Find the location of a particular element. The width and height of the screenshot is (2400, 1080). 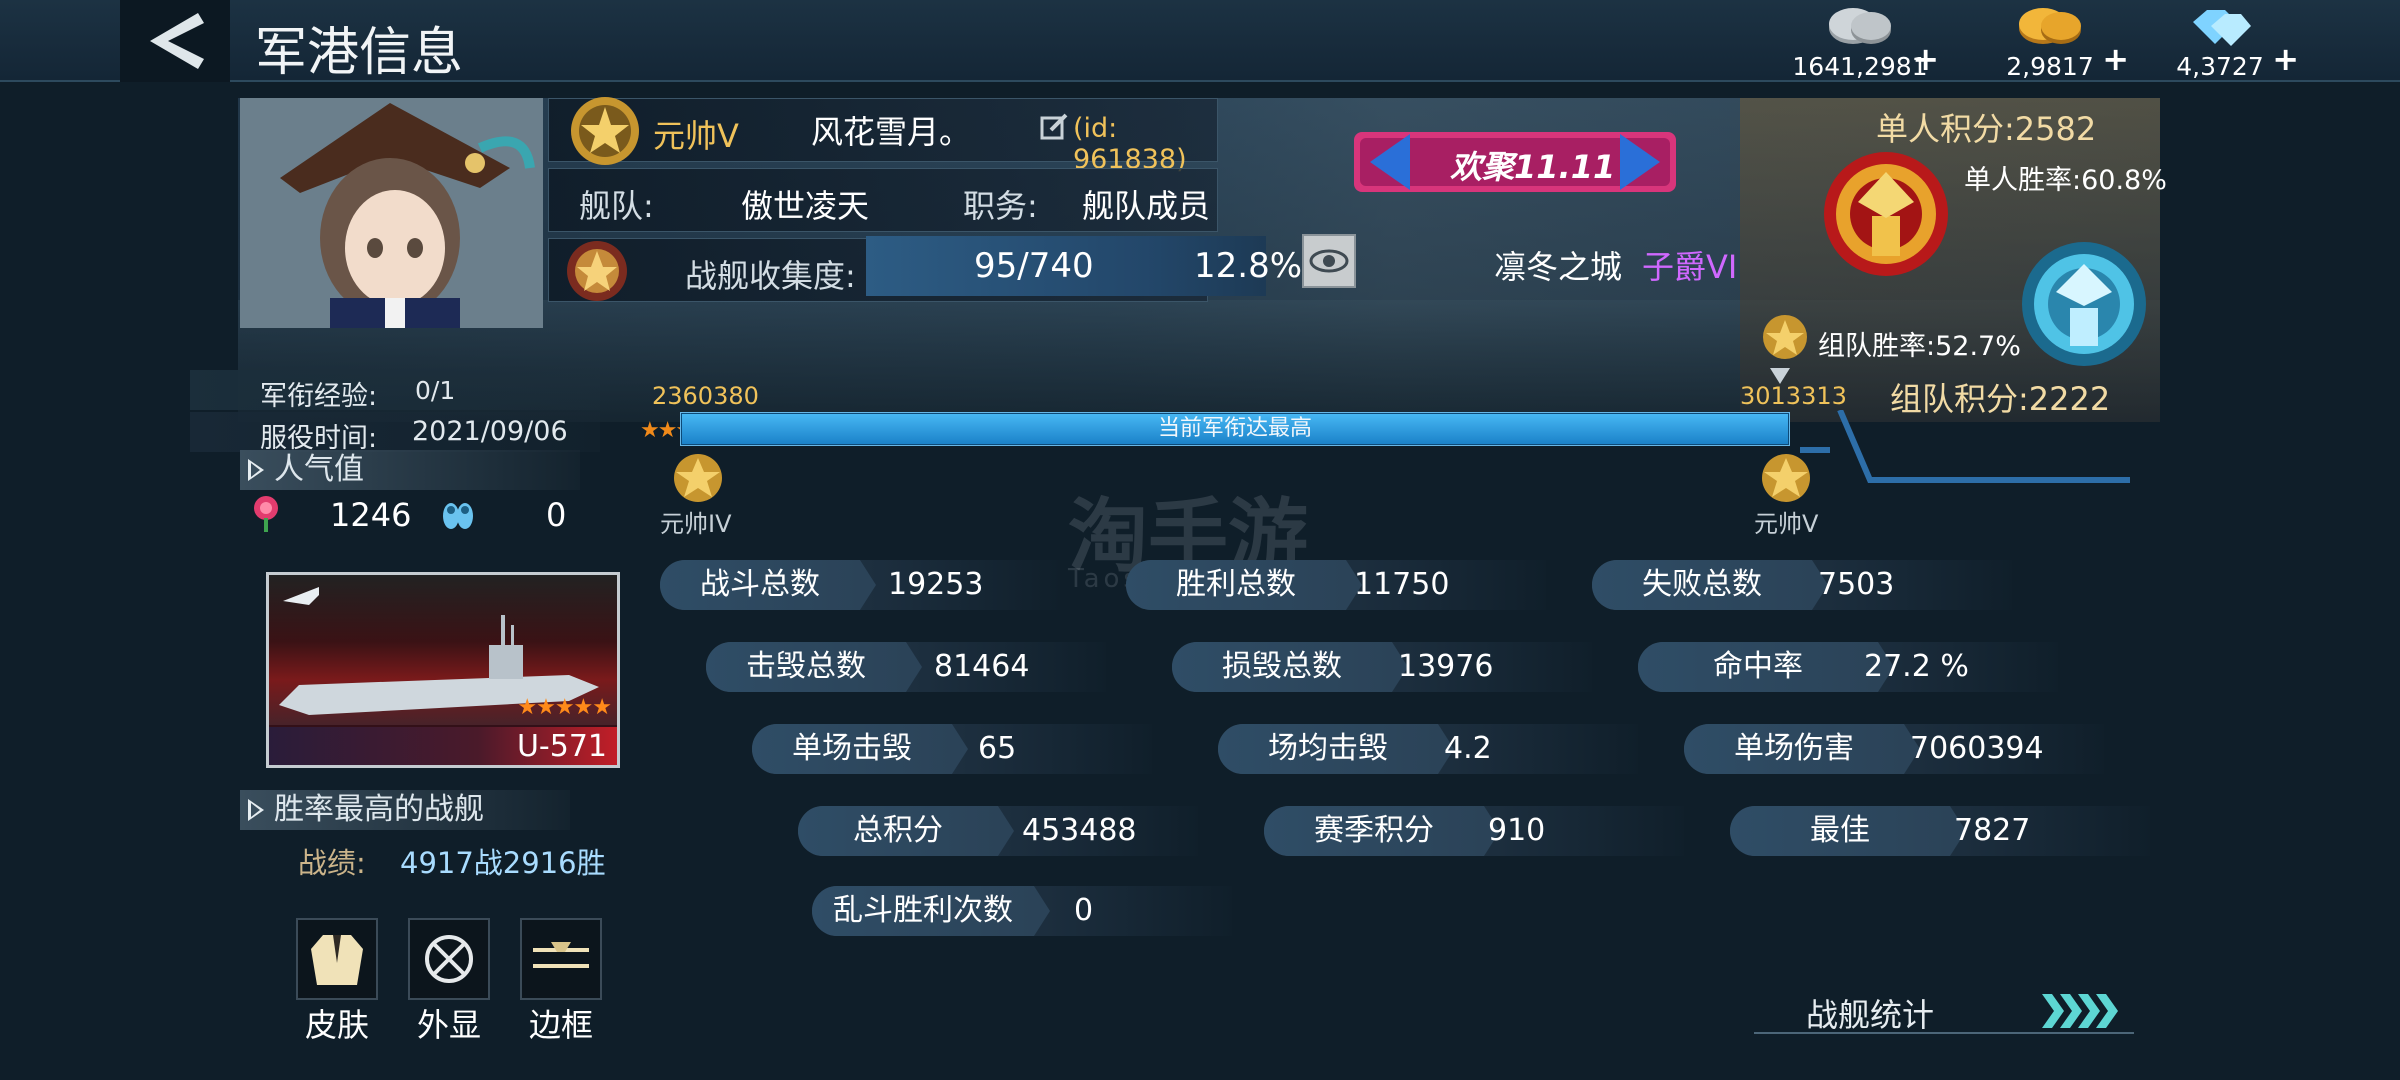

stat-losses: 失败总数 7503 is located at coordinates (1802, 585).